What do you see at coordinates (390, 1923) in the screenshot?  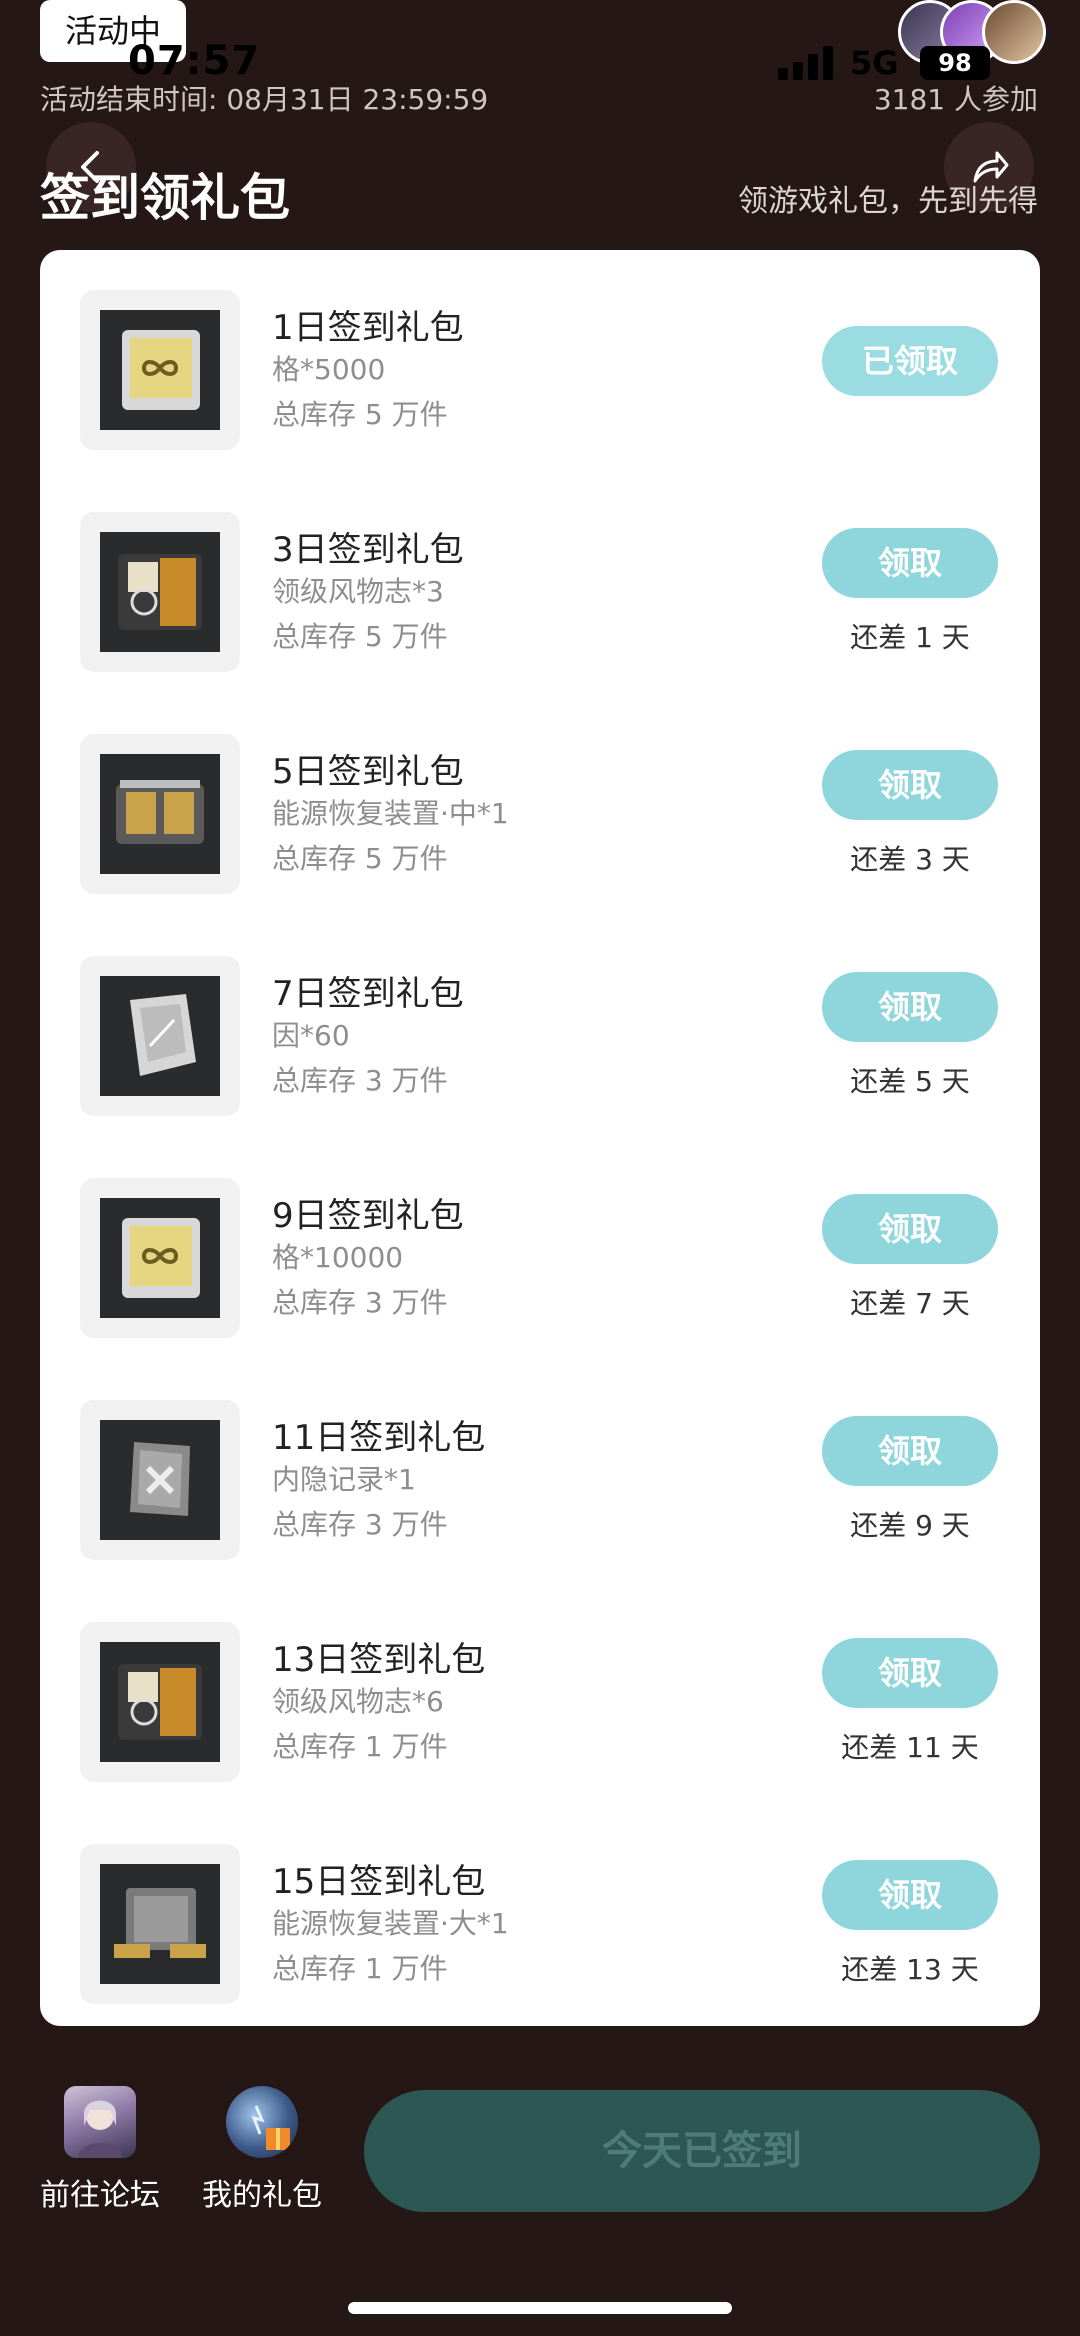 I see `gift-item: 能源恢复装置·大*1` at bounding box center [390, 1923].